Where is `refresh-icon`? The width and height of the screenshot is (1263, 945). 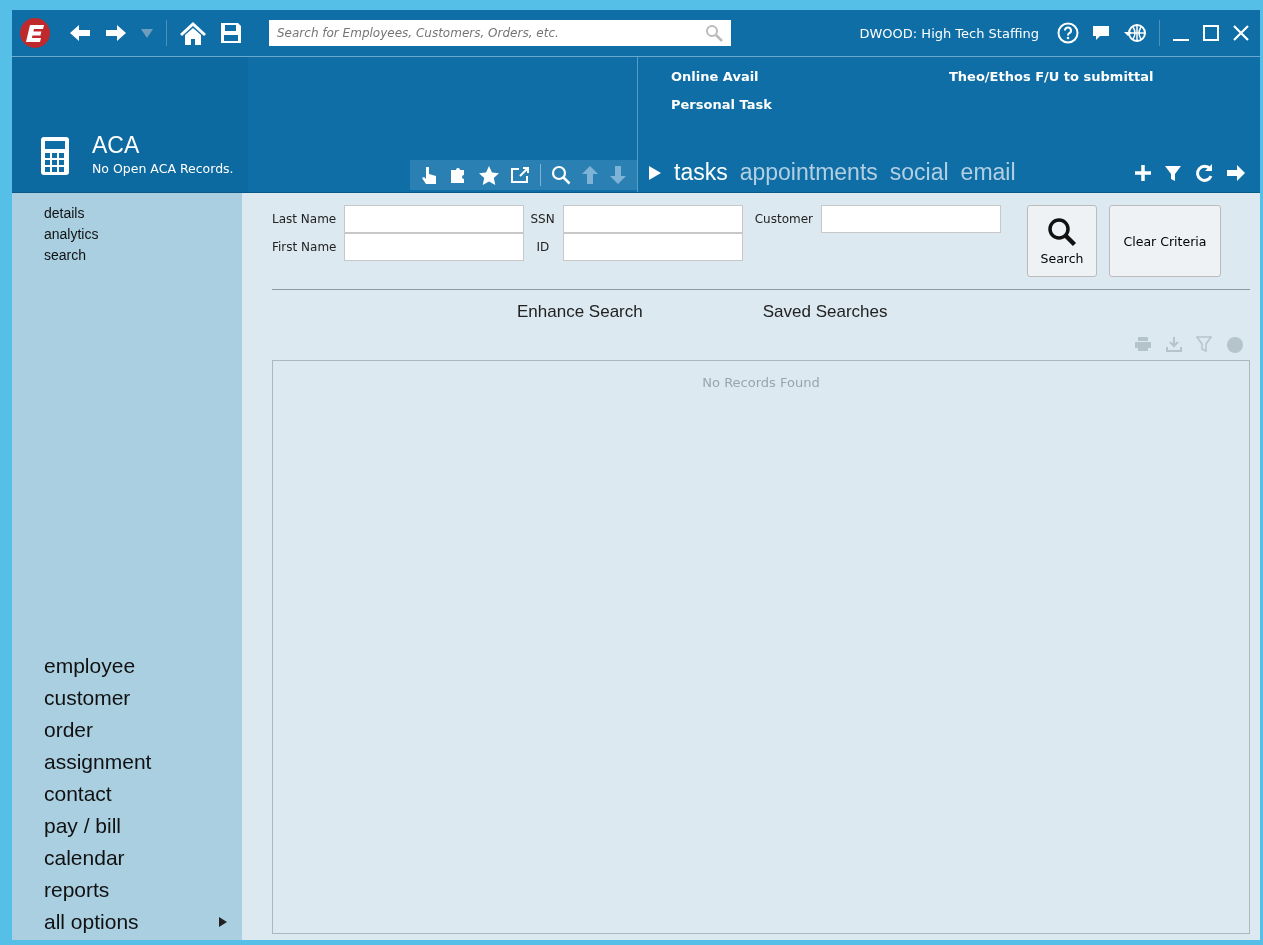 refresh-icon is located at coordinates (1204, 172).